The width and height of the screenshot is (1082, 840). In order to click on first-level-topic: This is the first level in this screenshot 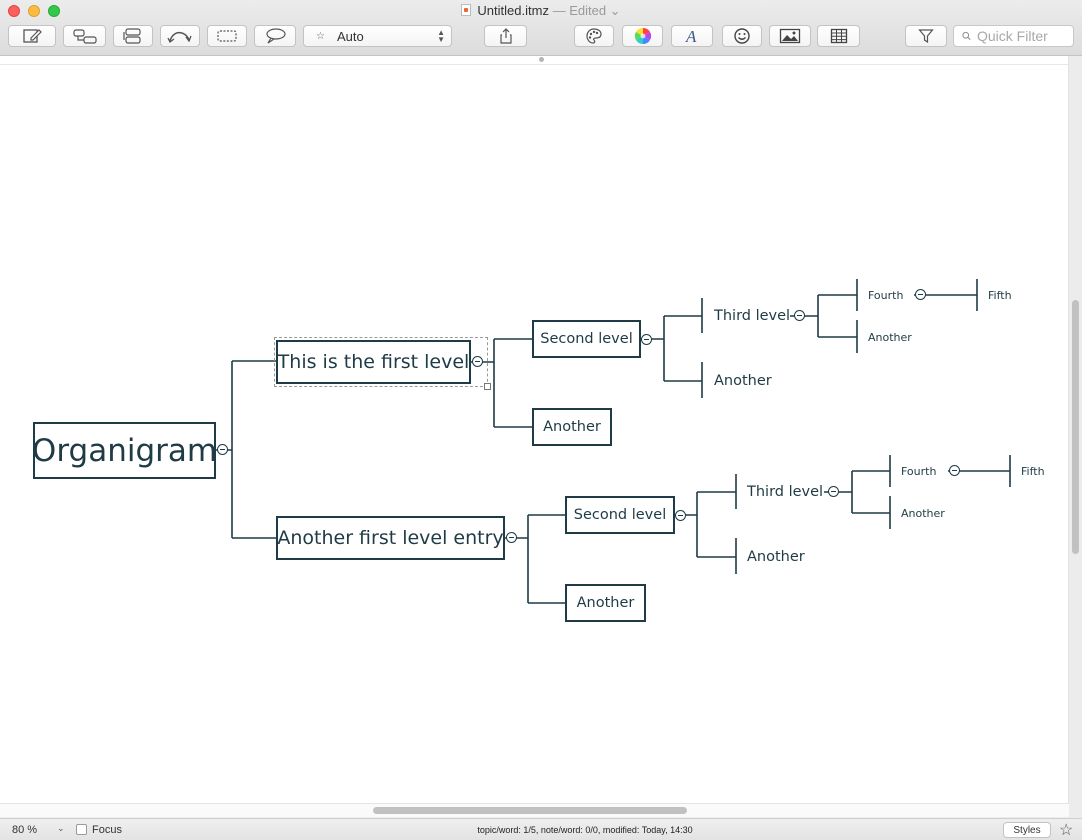, I will do `click(373, 362)`.